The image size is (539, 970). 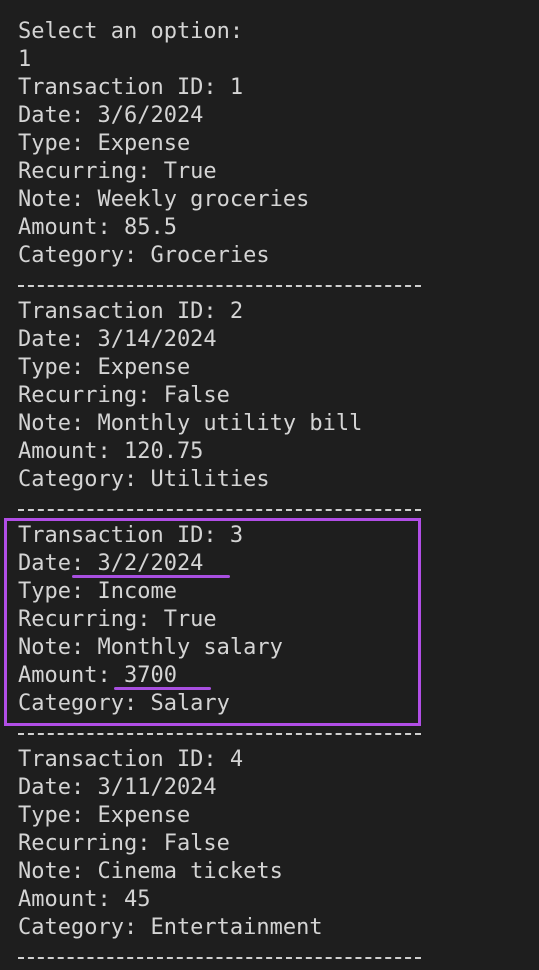 I want to click on transaction-amount: Amount: 85.5, so click(x=97, y=227).